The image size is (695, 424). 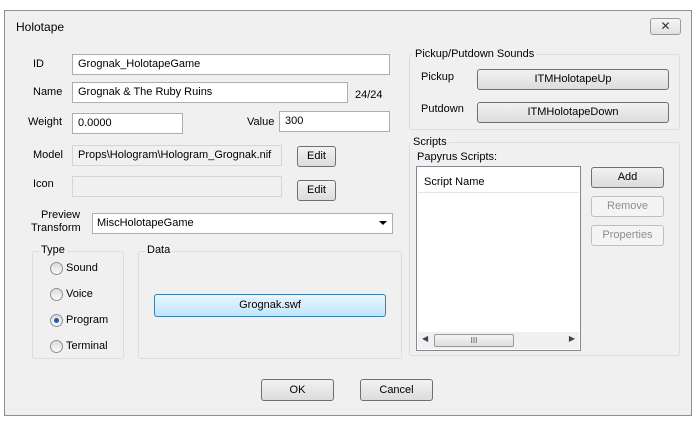 What do you see at coordinates (425, 338) in the screenshot?
I see `scroll-left-icon: ◀` at bounding box center [425, 338].